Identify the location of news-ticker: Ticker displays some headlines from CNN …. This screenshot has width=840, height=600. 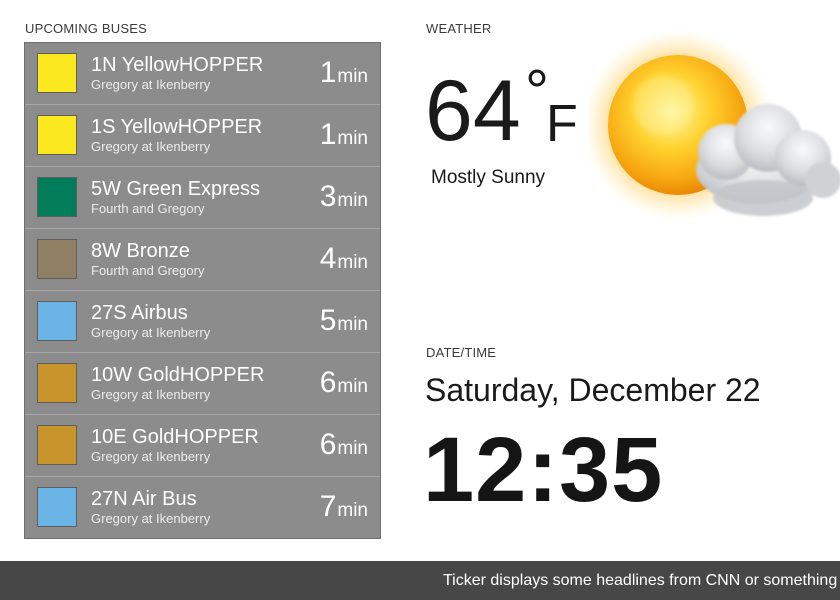
(420, 580).